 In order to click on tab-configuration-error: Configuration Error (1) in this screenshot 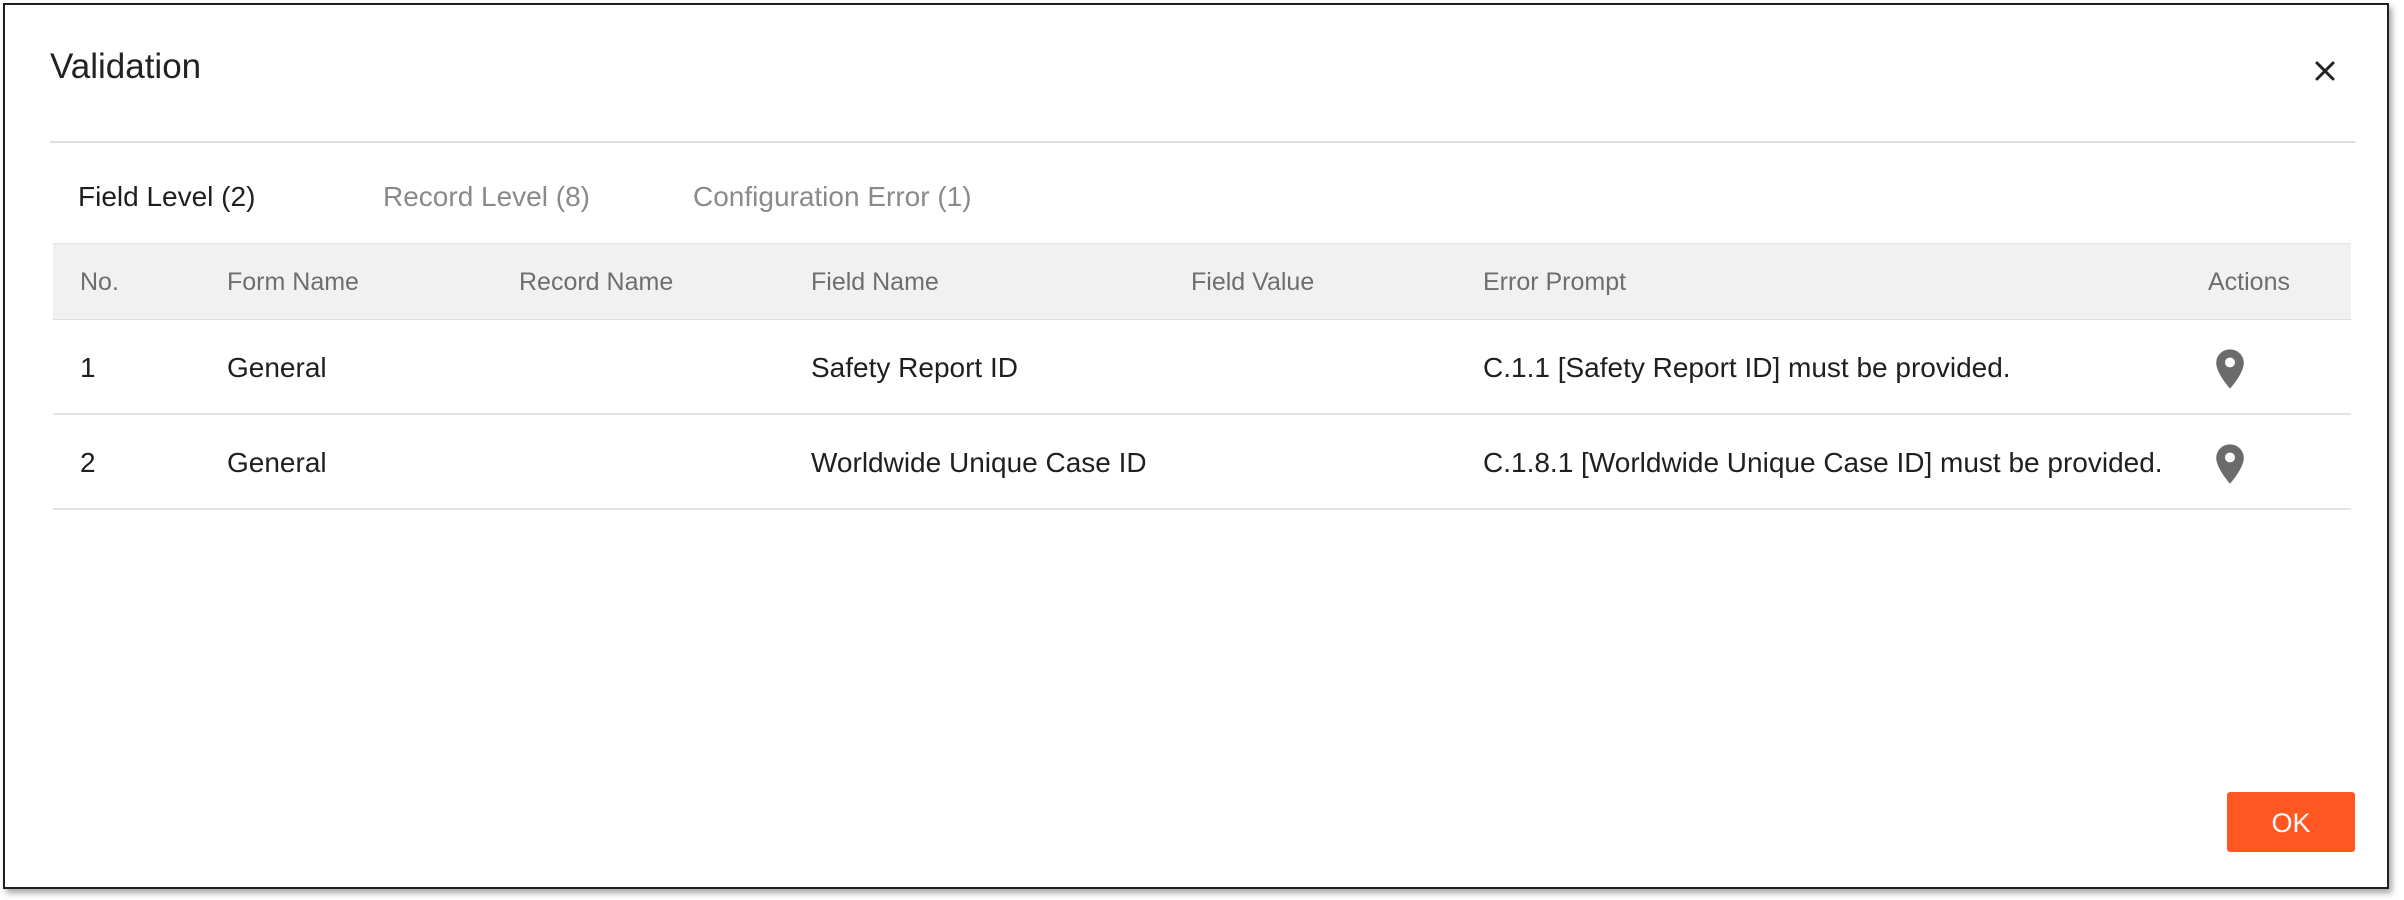, I will do `click(832, 197)`.